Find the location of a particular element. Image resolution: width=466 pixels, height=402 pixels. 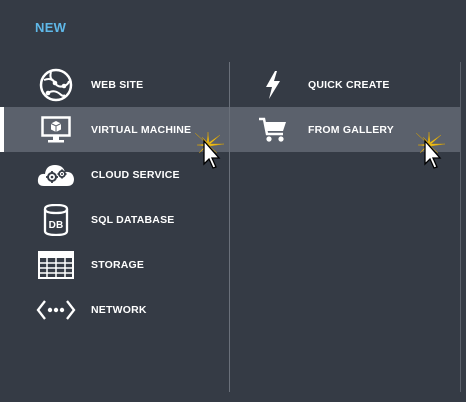

menu-item-quick-create: QUICK CREATE is located at coordinates (345, 84).